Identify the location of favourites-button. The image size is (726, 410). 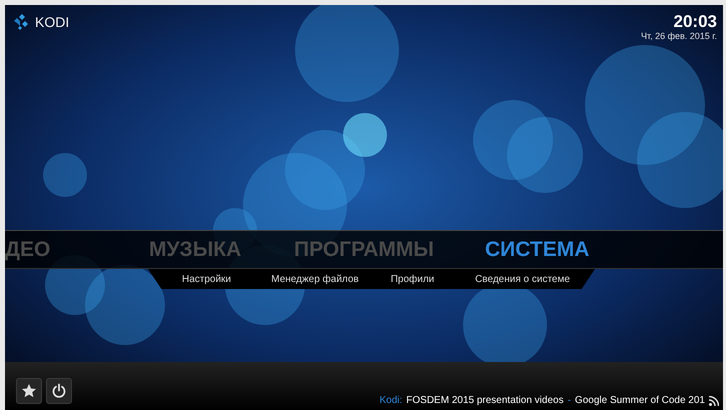
(29, 391).